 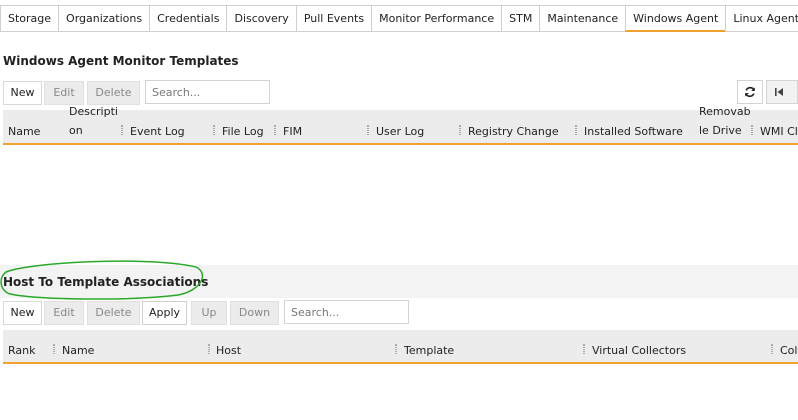 I want to click on col-header-installed-software: Installed Software, so click(x=633, y=131).